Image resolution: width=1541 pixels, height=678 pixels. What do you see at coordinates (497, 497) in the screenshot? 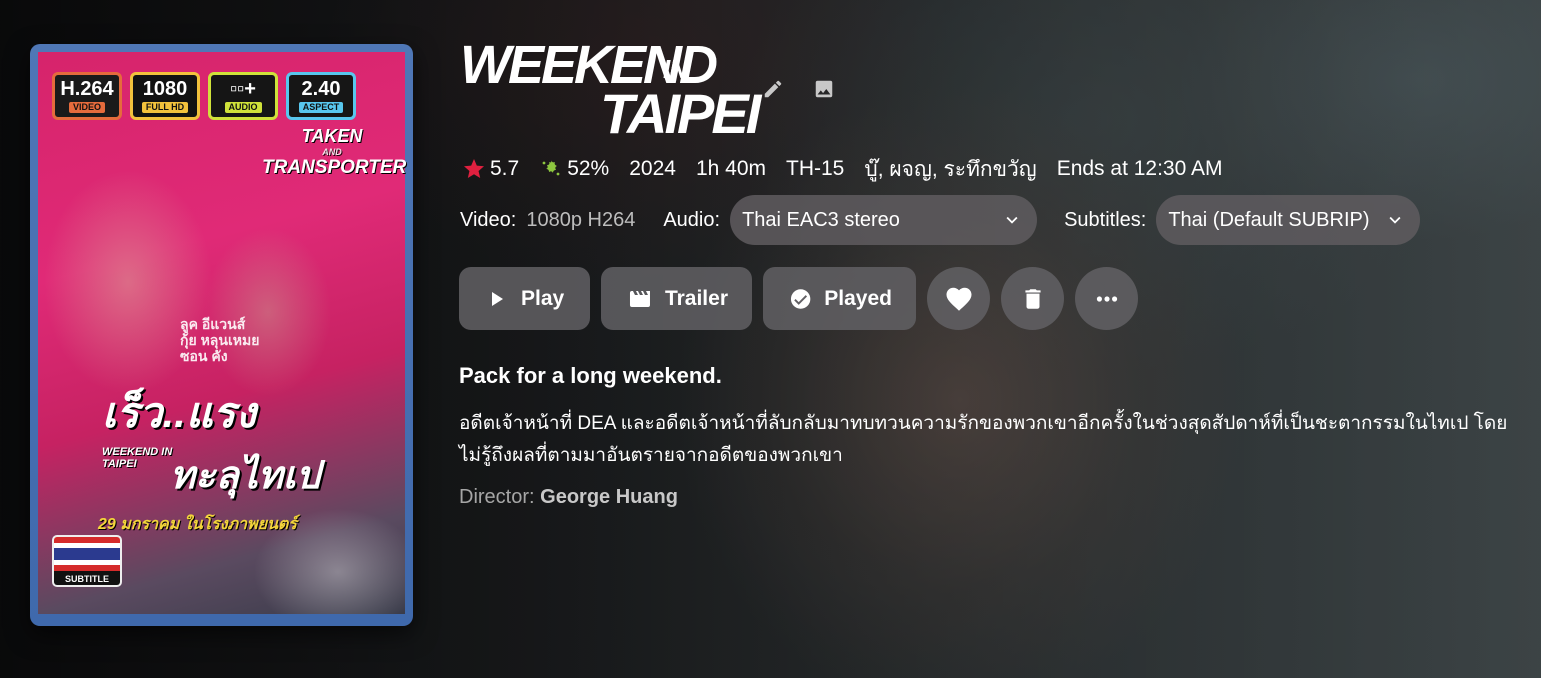
I see `director-label: Director:` at bounding box center [497, 497].